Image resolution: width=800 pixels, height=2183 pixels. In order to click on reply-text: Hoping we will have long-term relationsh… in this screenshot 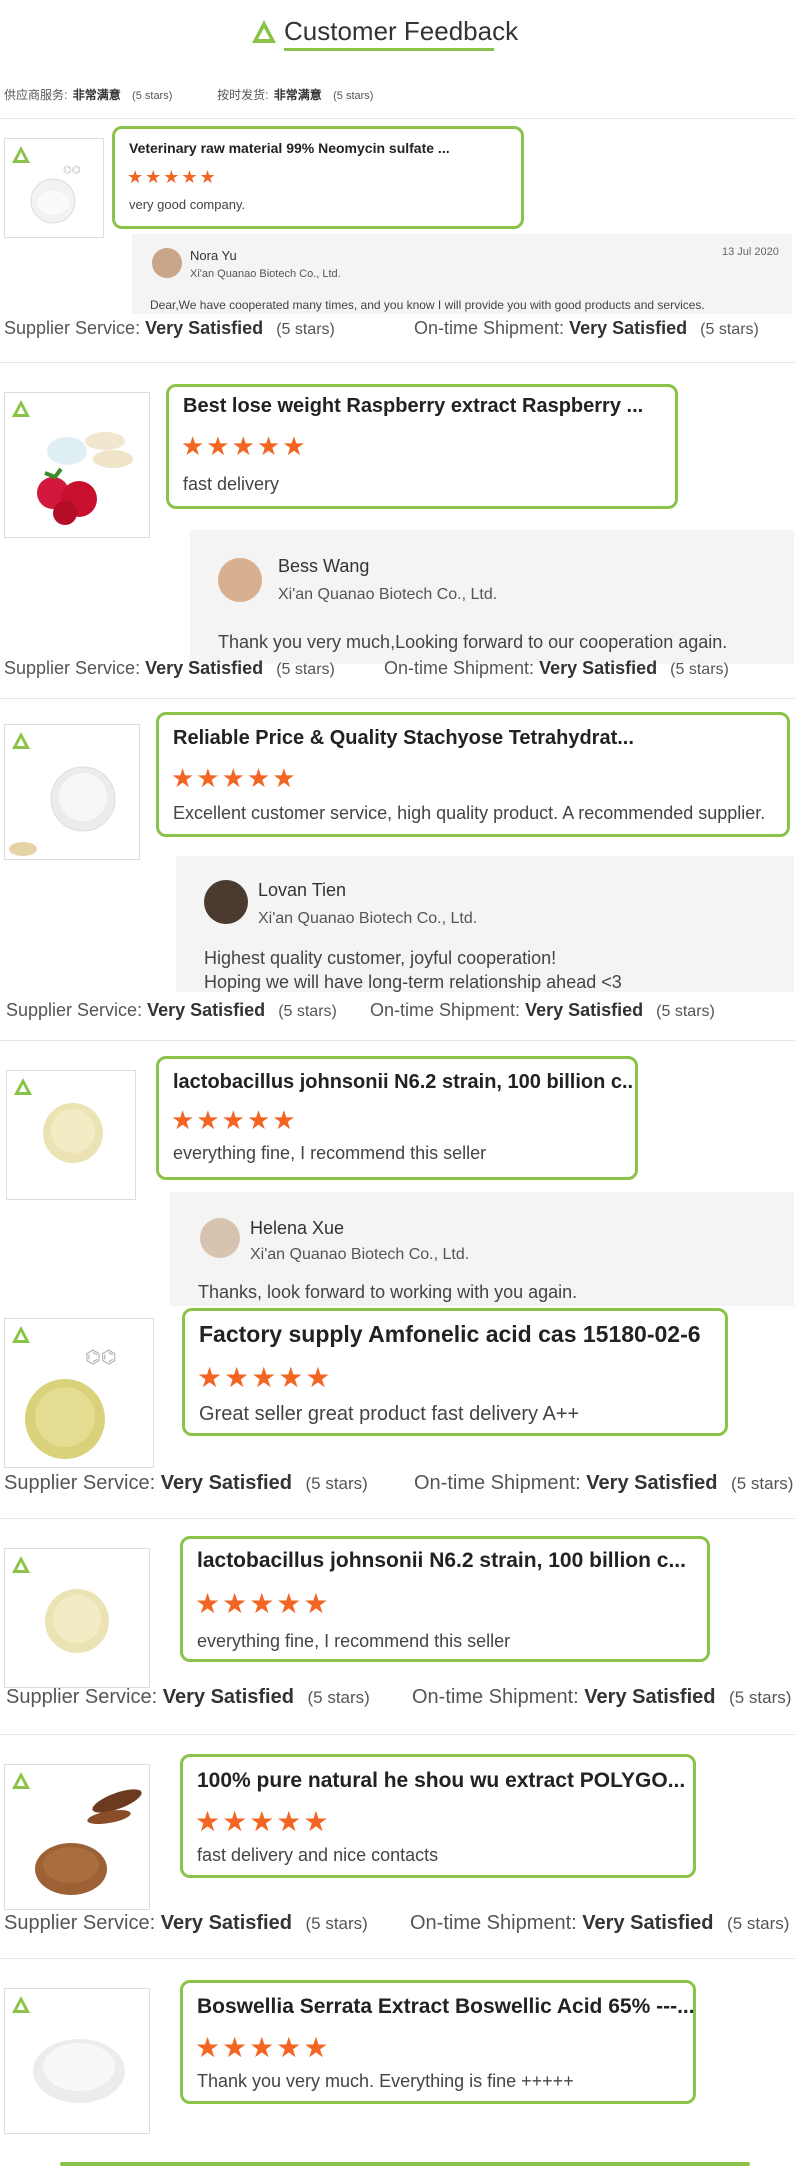, I will do `click(413, 982)`.